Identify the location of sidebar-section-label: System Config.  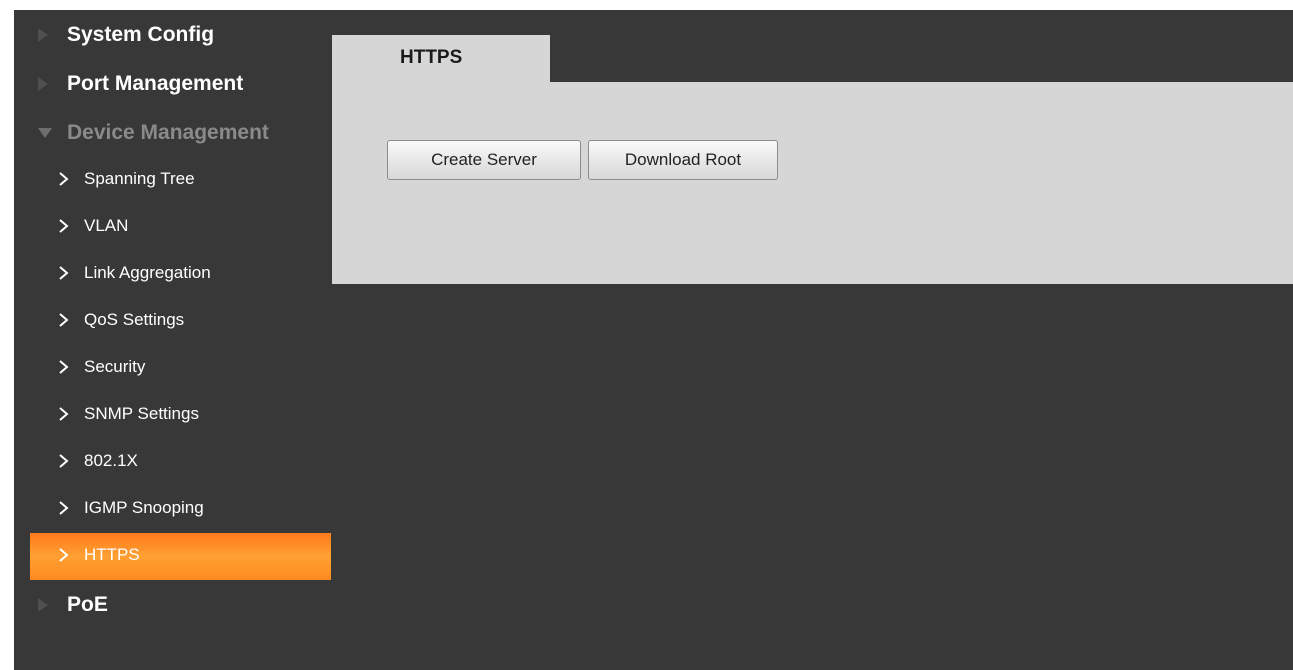
(141, 34).